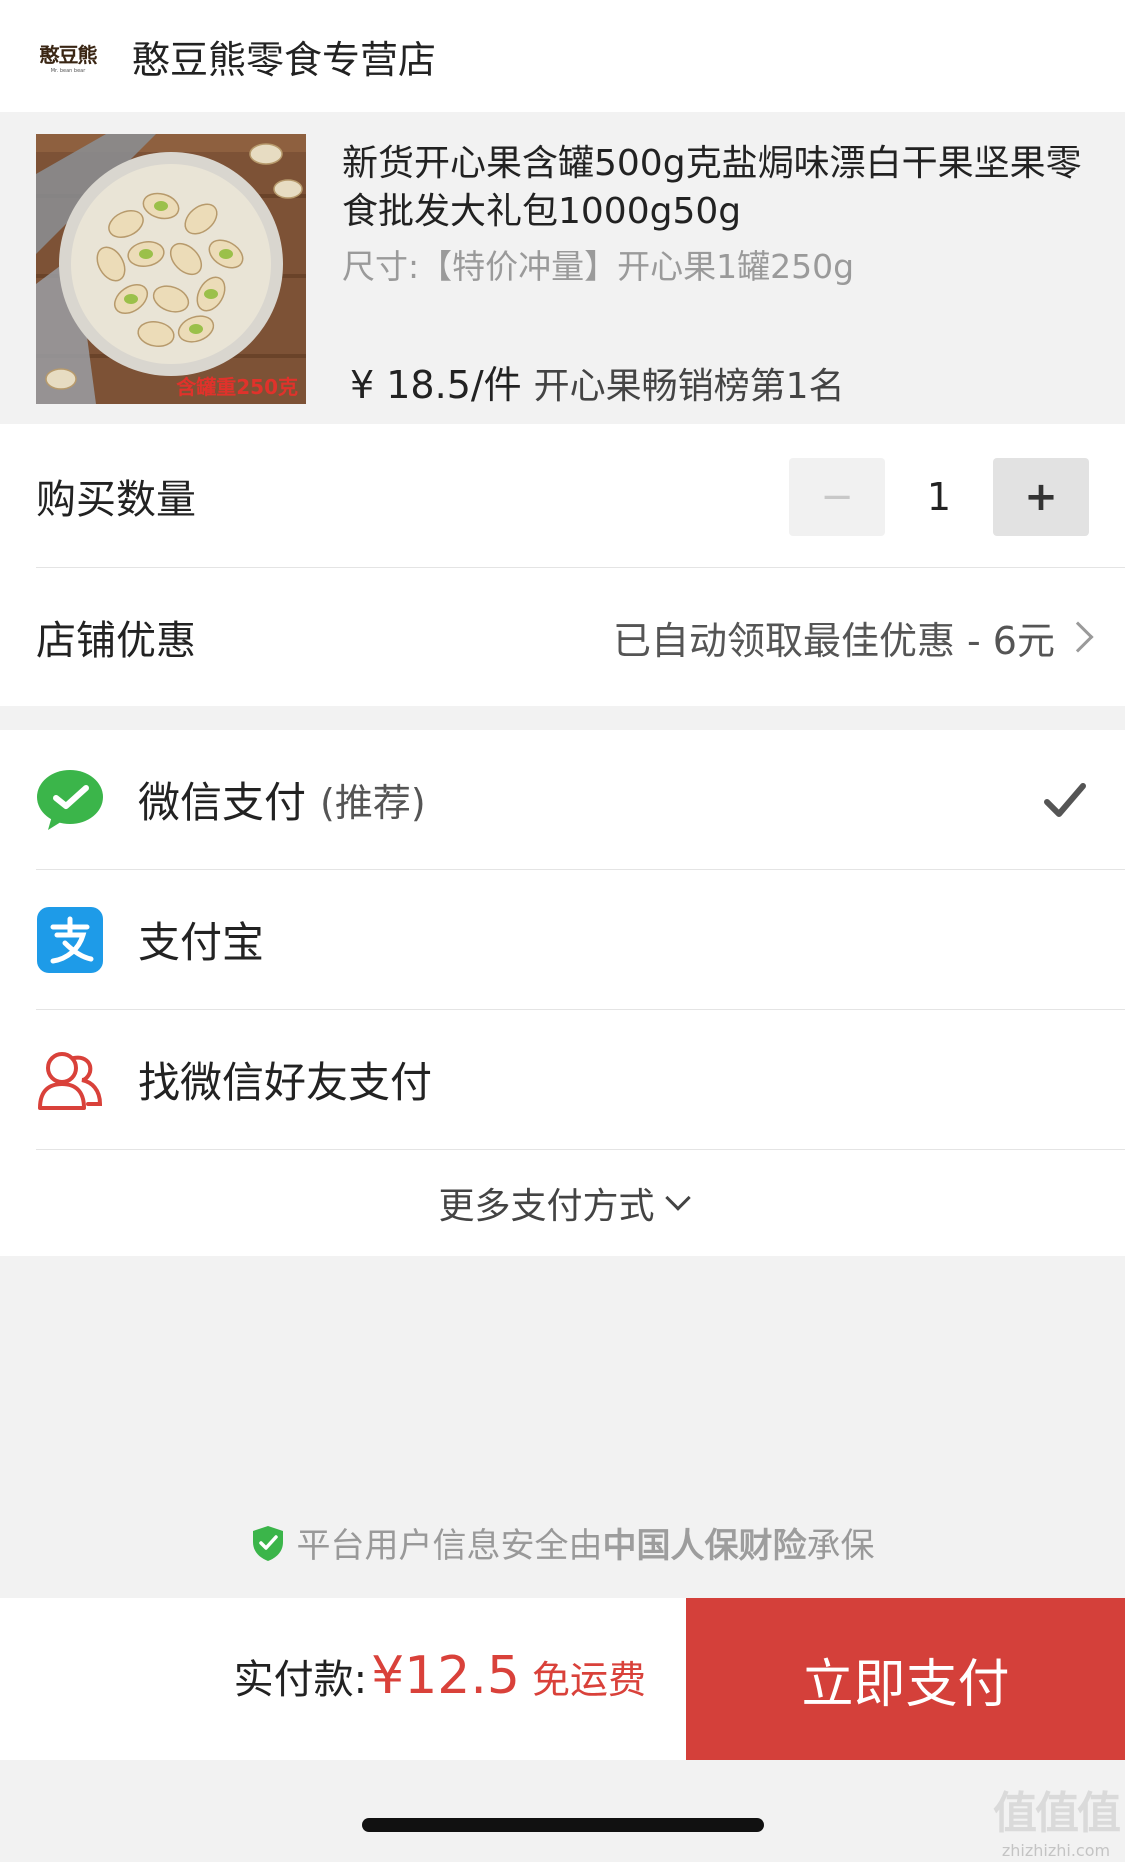 The width and height of the screenshot is (1125, 1862). What do you see at coordinates (222, 802) in the screenshot?
I see `wechat-pay-label: 微信支付` at bounding box center [222, 802].